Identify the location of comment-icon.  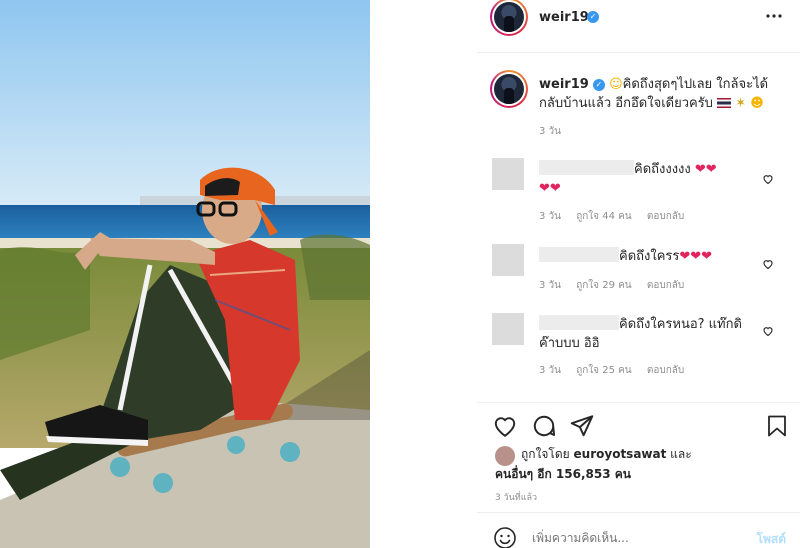
(544, 428).